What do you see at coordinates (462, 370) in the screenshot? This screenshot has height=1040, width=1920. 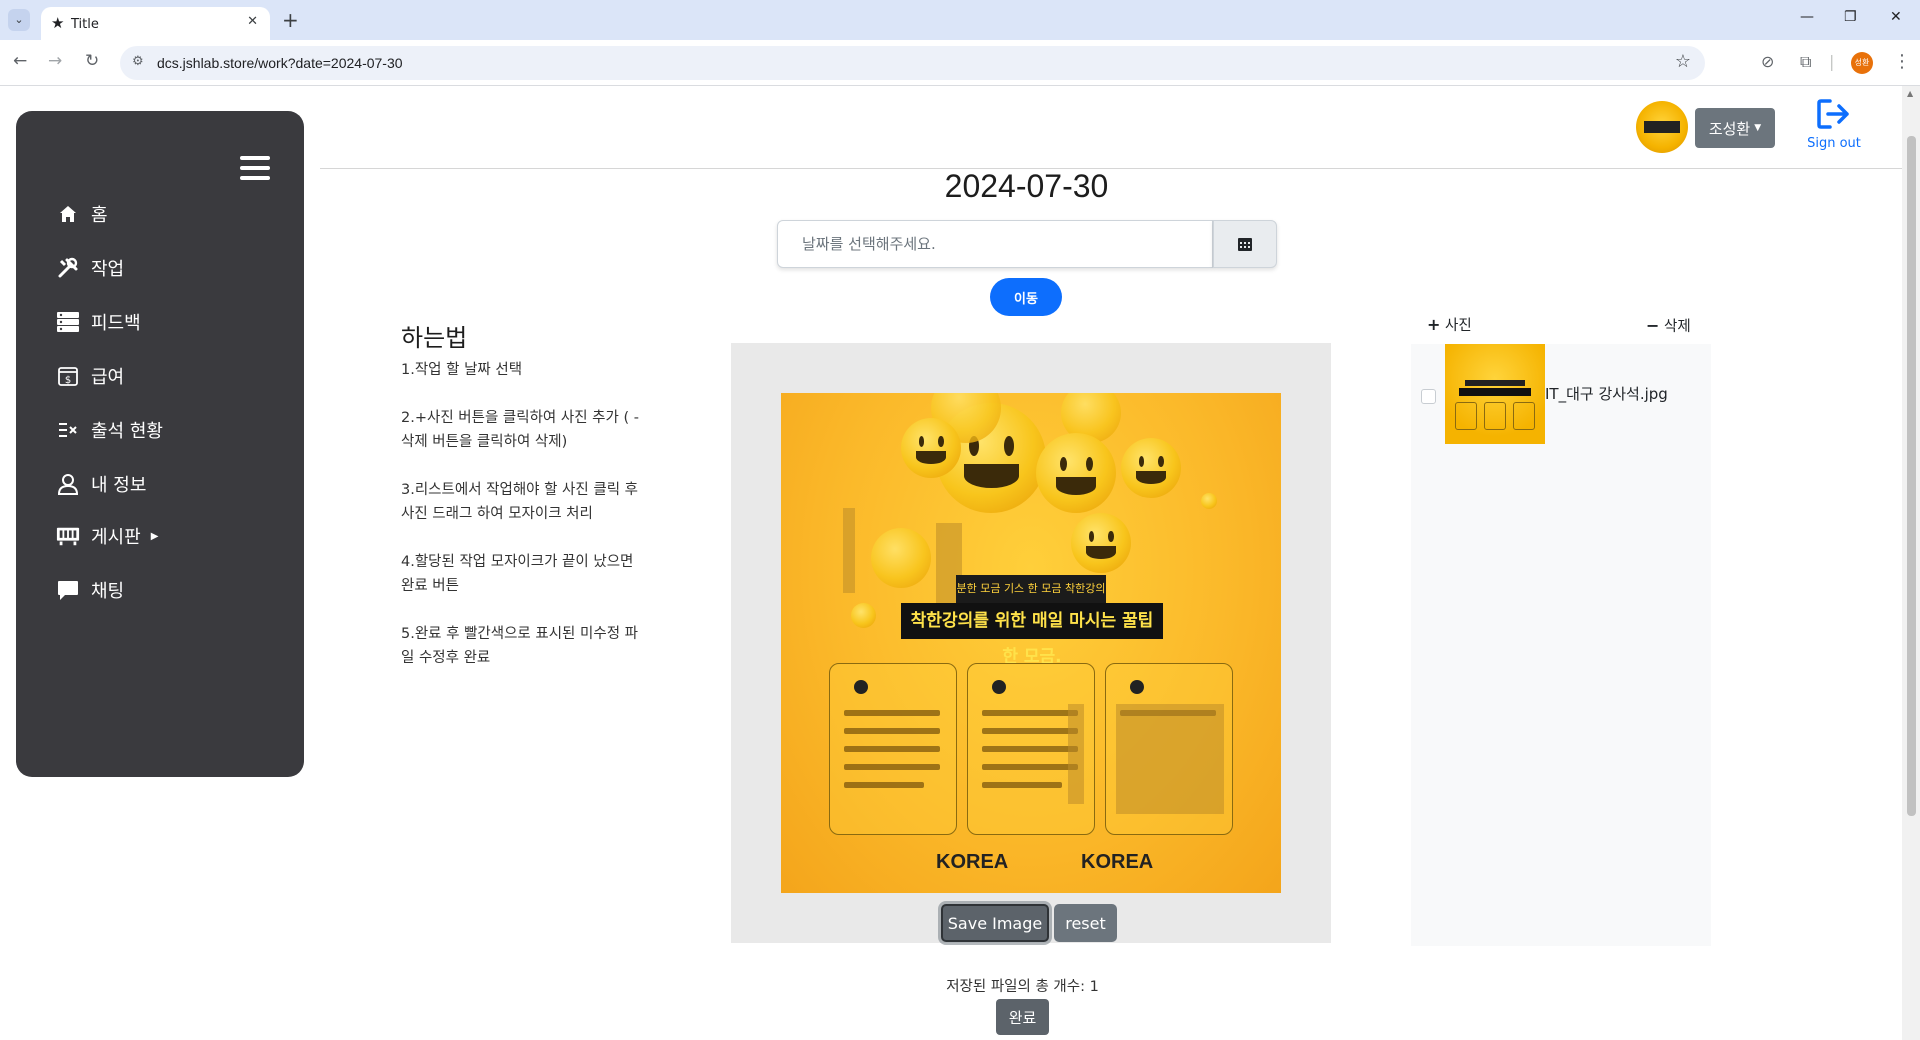 I see `howto-step: 1.작업 할 날짜 선택` at bounding box center [462, 370].